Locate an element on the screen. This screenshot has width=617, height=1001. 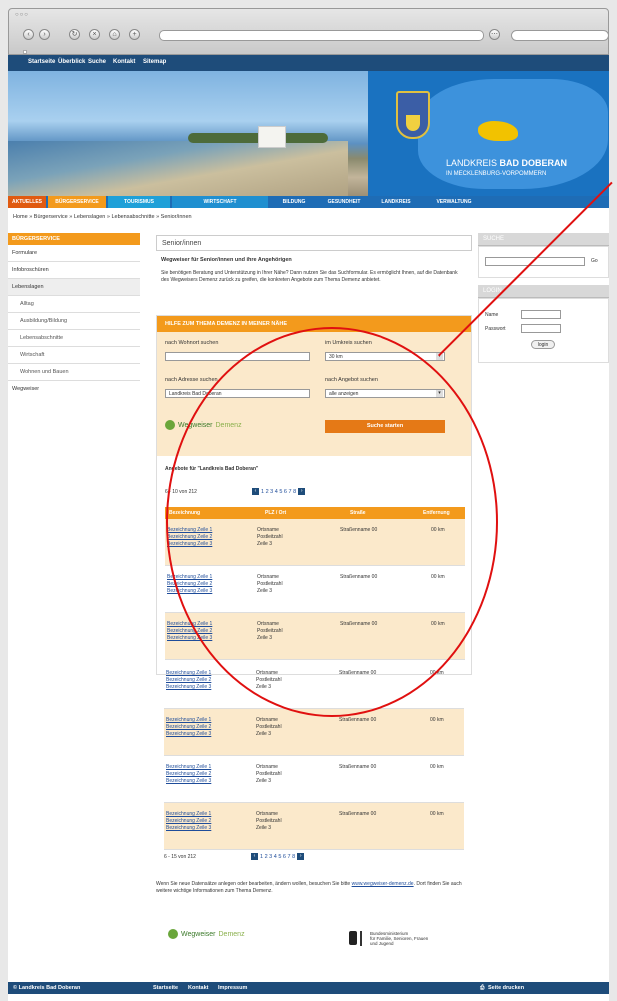
login-password-input is located at coordinates (541, 328).